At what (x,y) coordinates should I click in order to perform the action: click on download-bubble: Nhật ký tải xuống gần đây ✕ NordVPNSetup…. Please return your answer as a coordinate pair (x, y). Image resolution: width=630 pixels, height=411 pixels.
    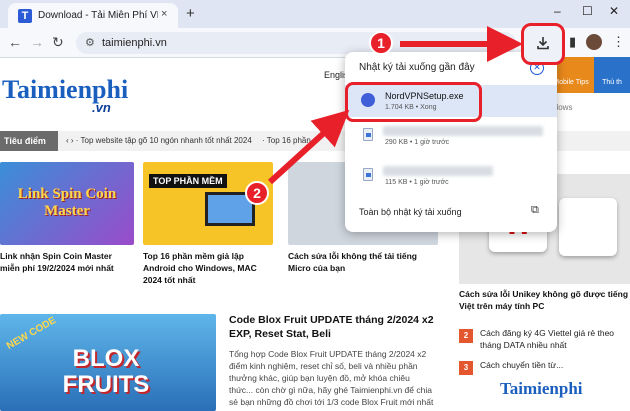
    Looking at the image, I should click on (451, 142).